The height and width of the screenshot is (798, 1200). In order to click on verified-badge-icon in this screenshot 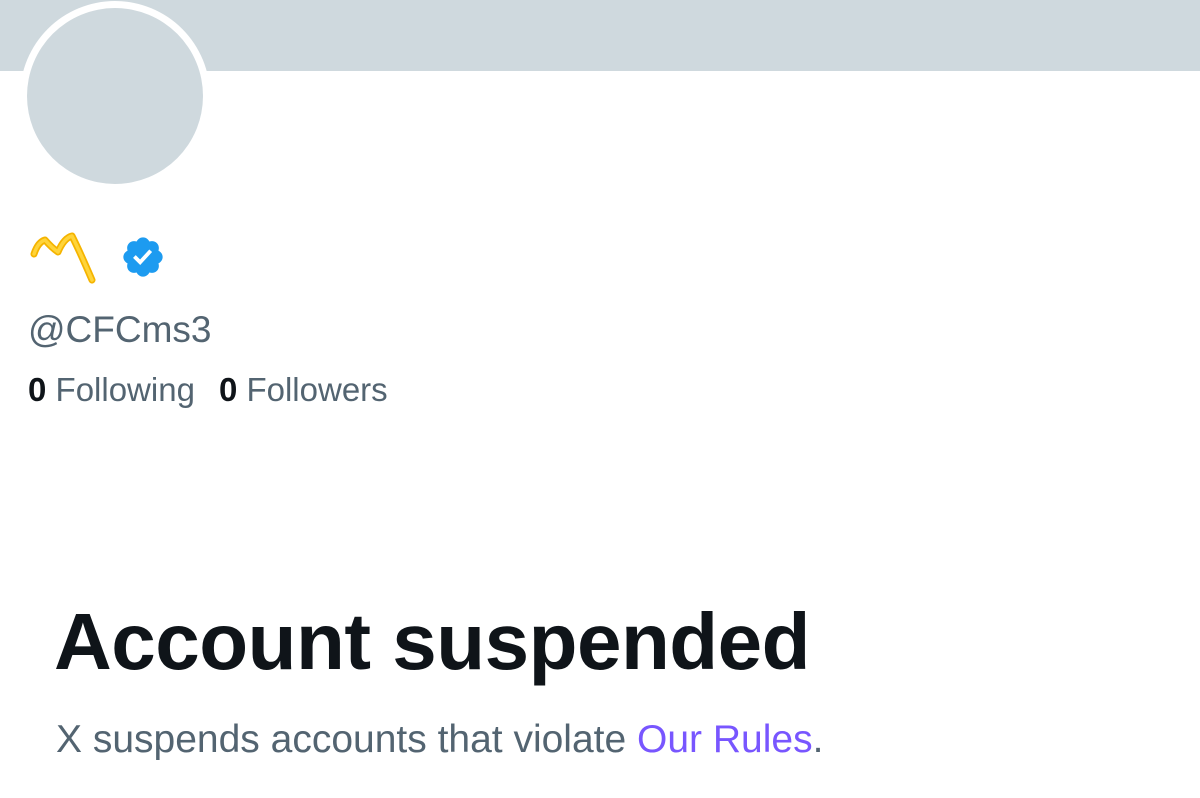, I will do `click(143, 257)`.